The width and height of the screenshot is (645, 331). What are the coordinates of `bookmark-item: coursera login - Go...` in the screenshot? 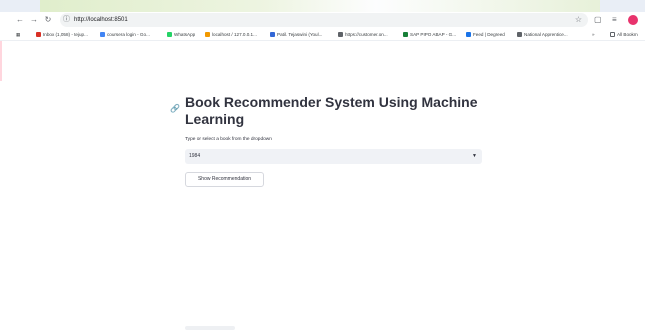 It's located at (125, 34).